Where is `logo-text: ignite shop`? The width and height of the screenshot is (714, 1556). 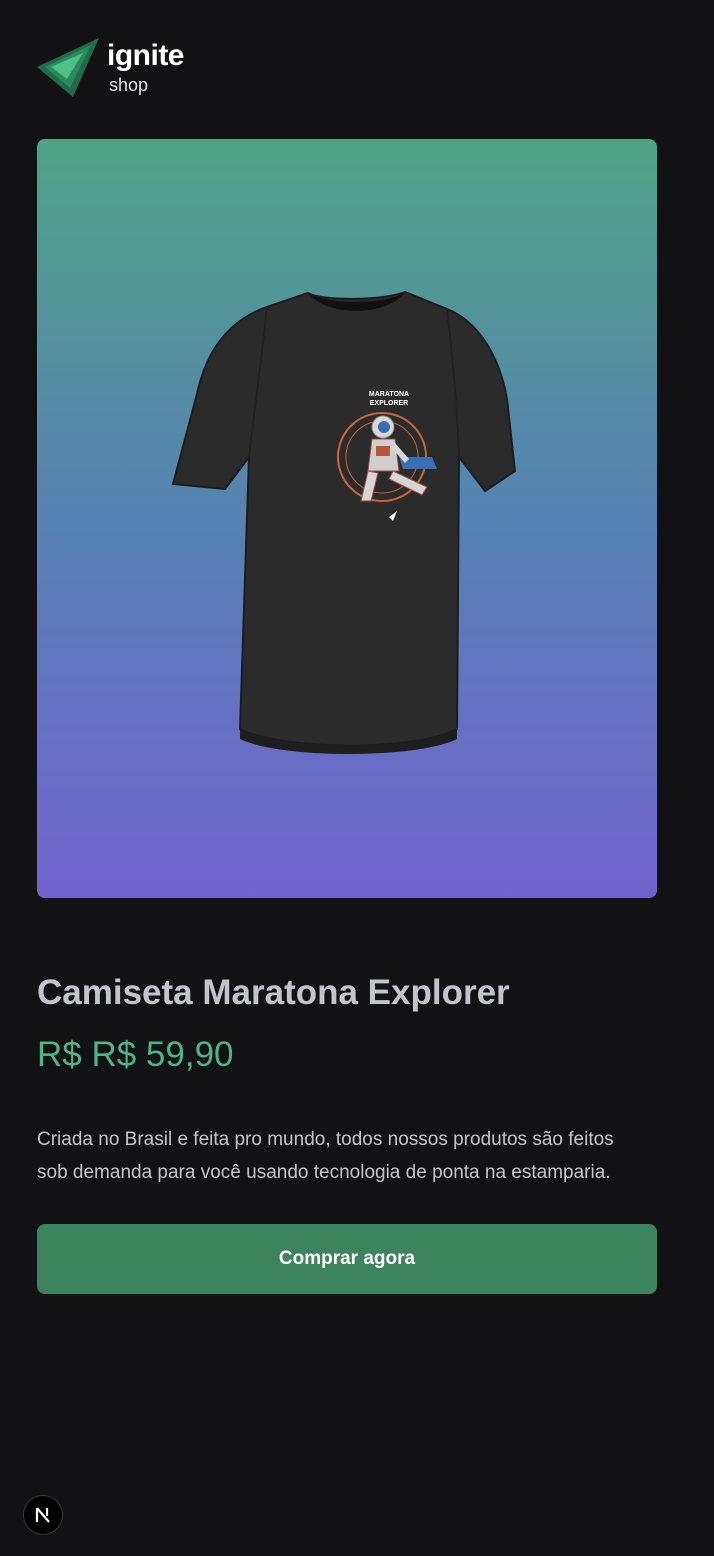
logo-text: ignite shop is located at coordinates (146, 66).